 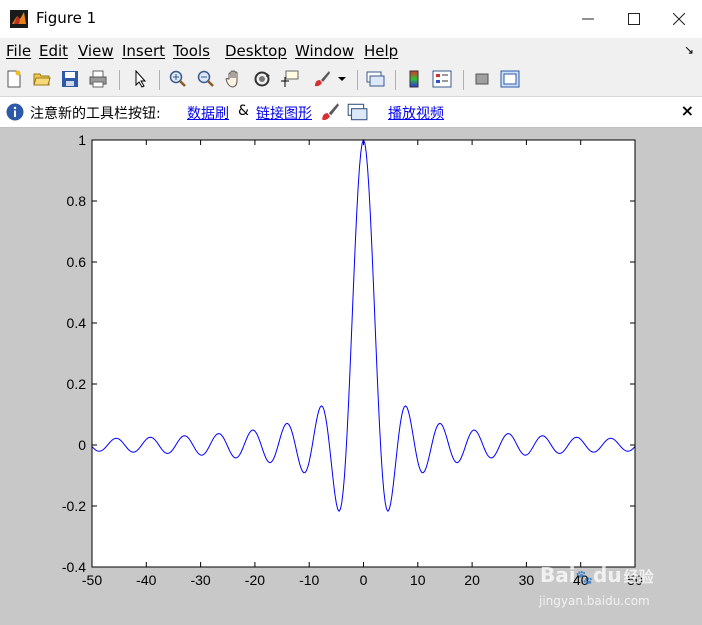 I want to click on x-tick-label: -20, so click(x=255, y=580).